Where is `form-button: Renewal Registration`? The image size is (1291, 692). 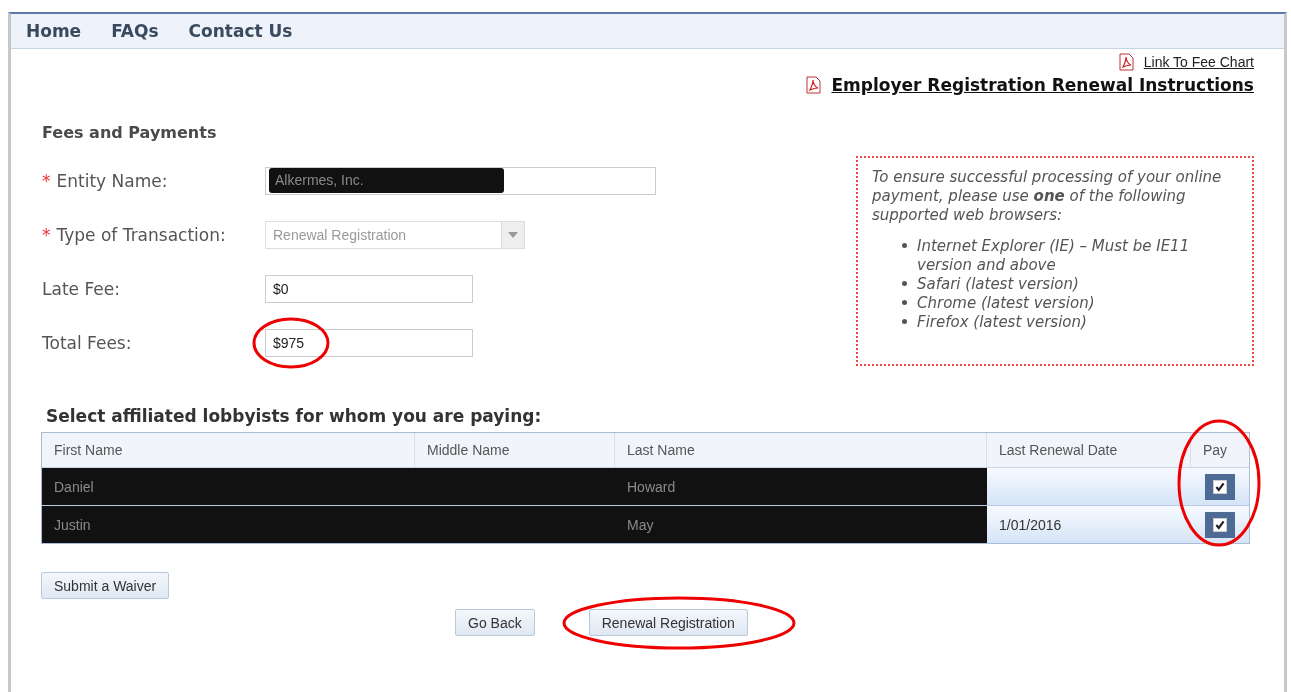
form-button: Renewal Registration is located at coordinates (668, 622).